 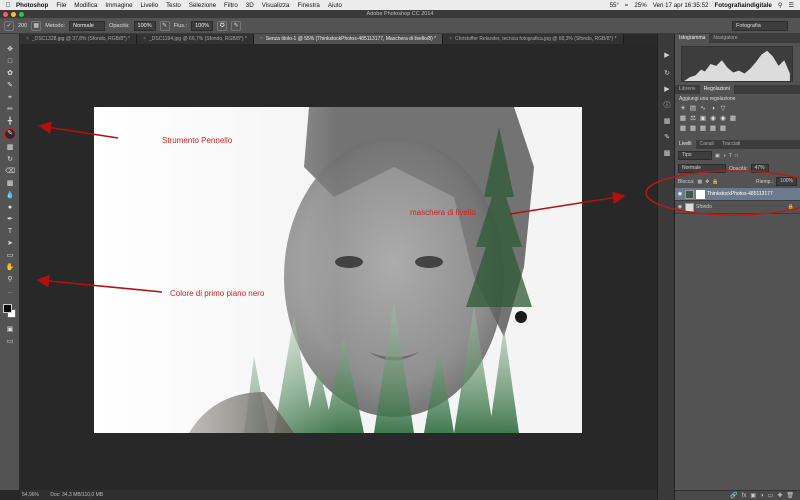 I want to click on add-mask-icon: ▣, so click(x=753, y=495).